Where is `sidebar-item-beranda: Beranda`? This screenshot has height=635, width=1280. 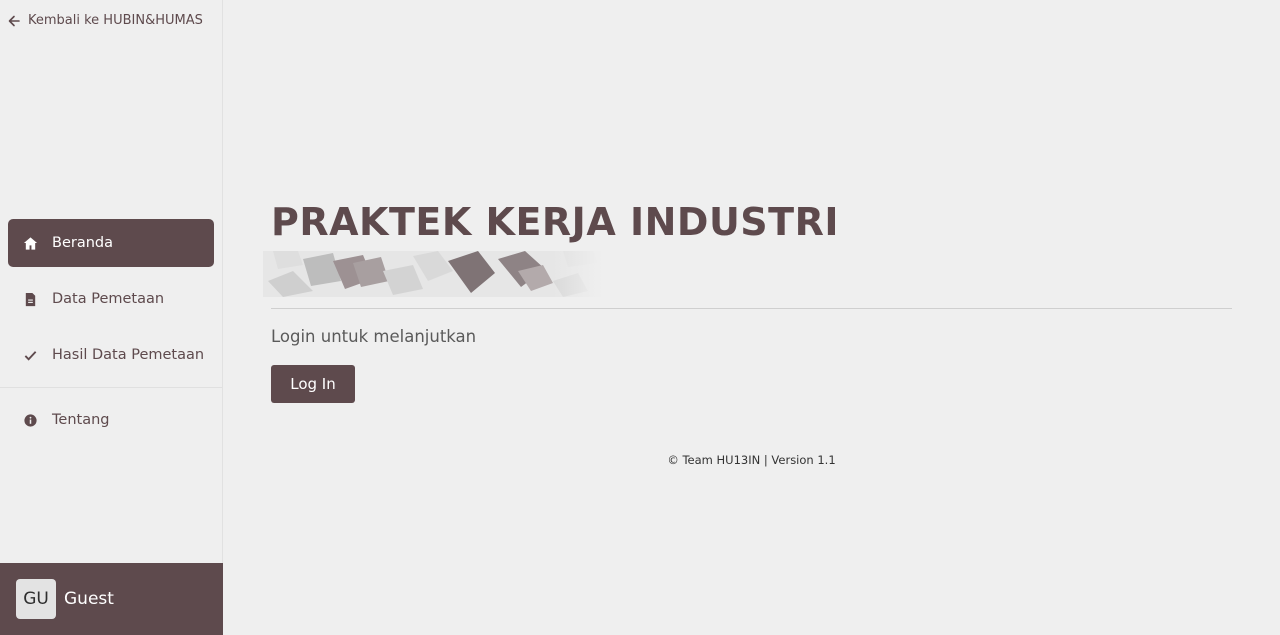
sidebar-item-beranda: Beranda is located at coordinates (111, 243).